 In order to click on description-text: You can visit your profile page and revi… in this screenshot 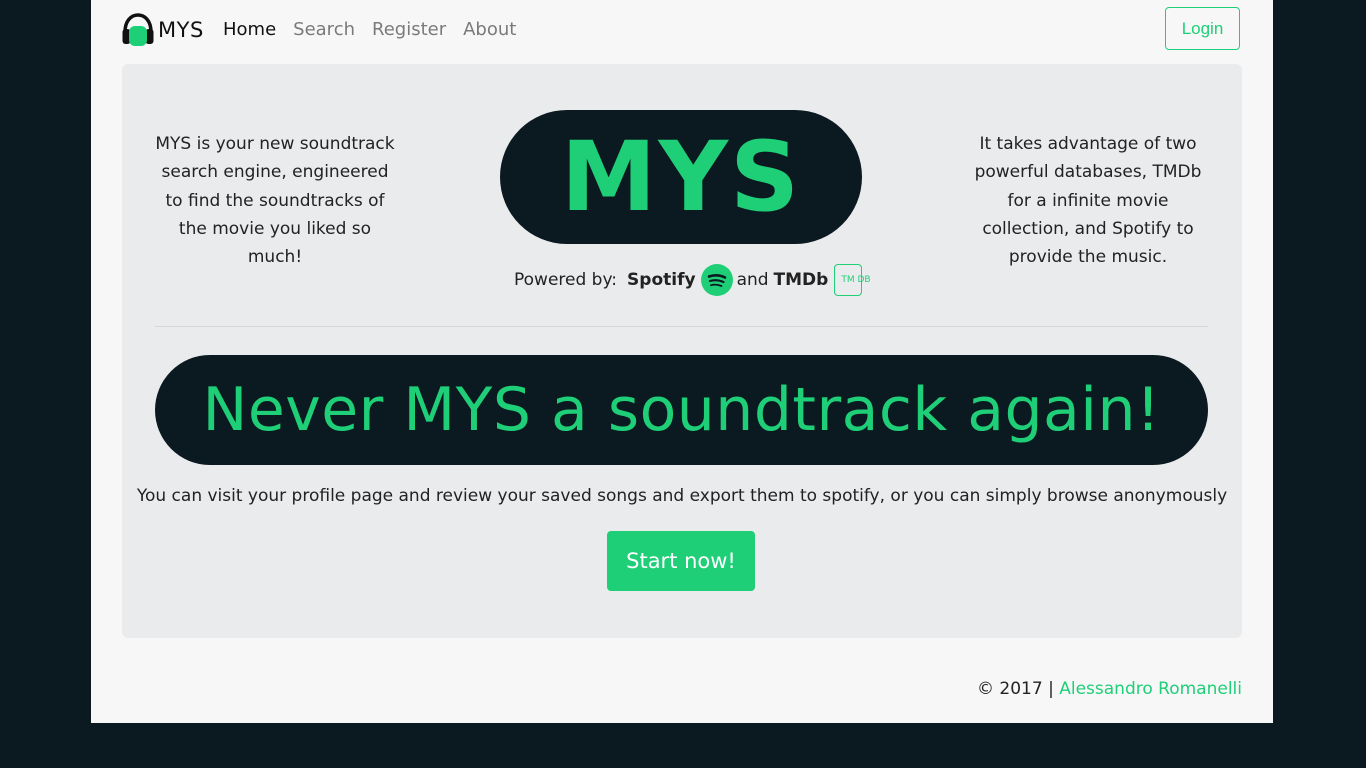, I will do `click(682, 496)`.